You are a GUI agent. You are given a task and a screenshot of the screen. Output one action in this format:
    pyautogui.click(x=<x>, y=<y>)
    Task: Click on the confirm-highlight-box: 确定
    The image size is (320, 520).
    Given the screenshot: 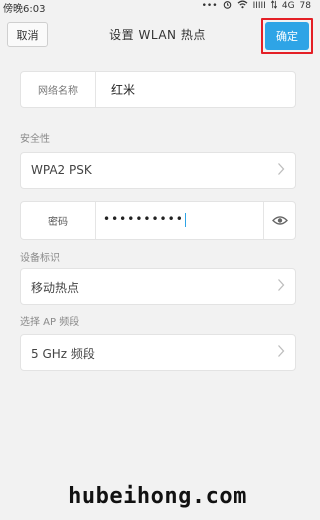 What is the action you would take?
    pyautogui.click(x=287, y=36)
    